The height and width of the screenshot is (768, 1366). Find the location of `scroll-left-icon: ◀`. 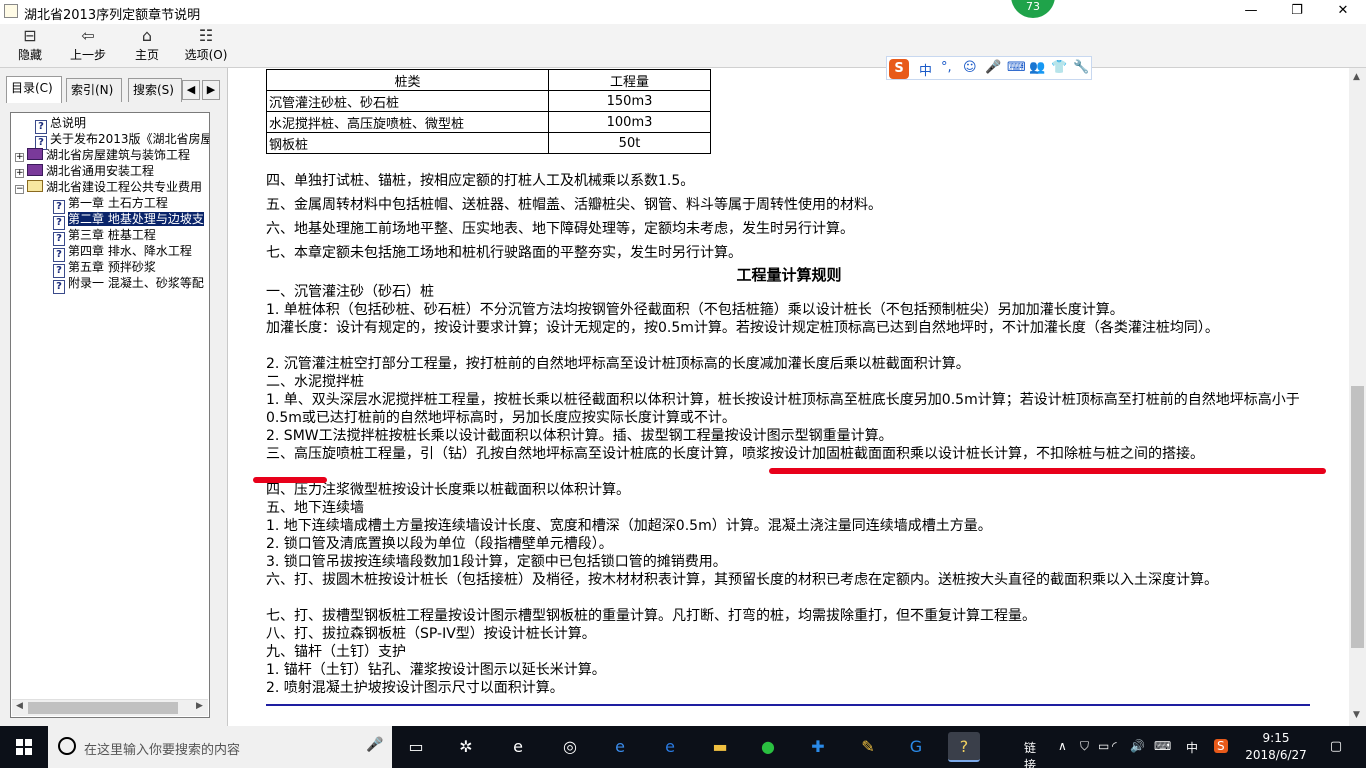

scroll-left-icon: ◀ is located at coordinates (19, 706).